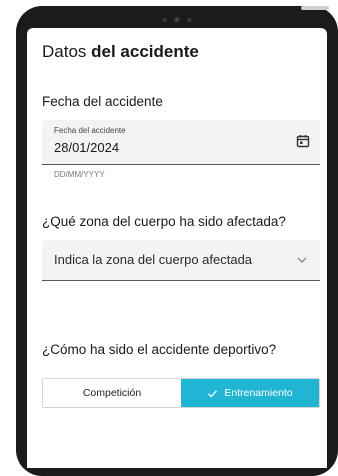 Image resolution: width=338 pixels, height=476 pixels. I want to click on camera-dots, so click(177, 19).